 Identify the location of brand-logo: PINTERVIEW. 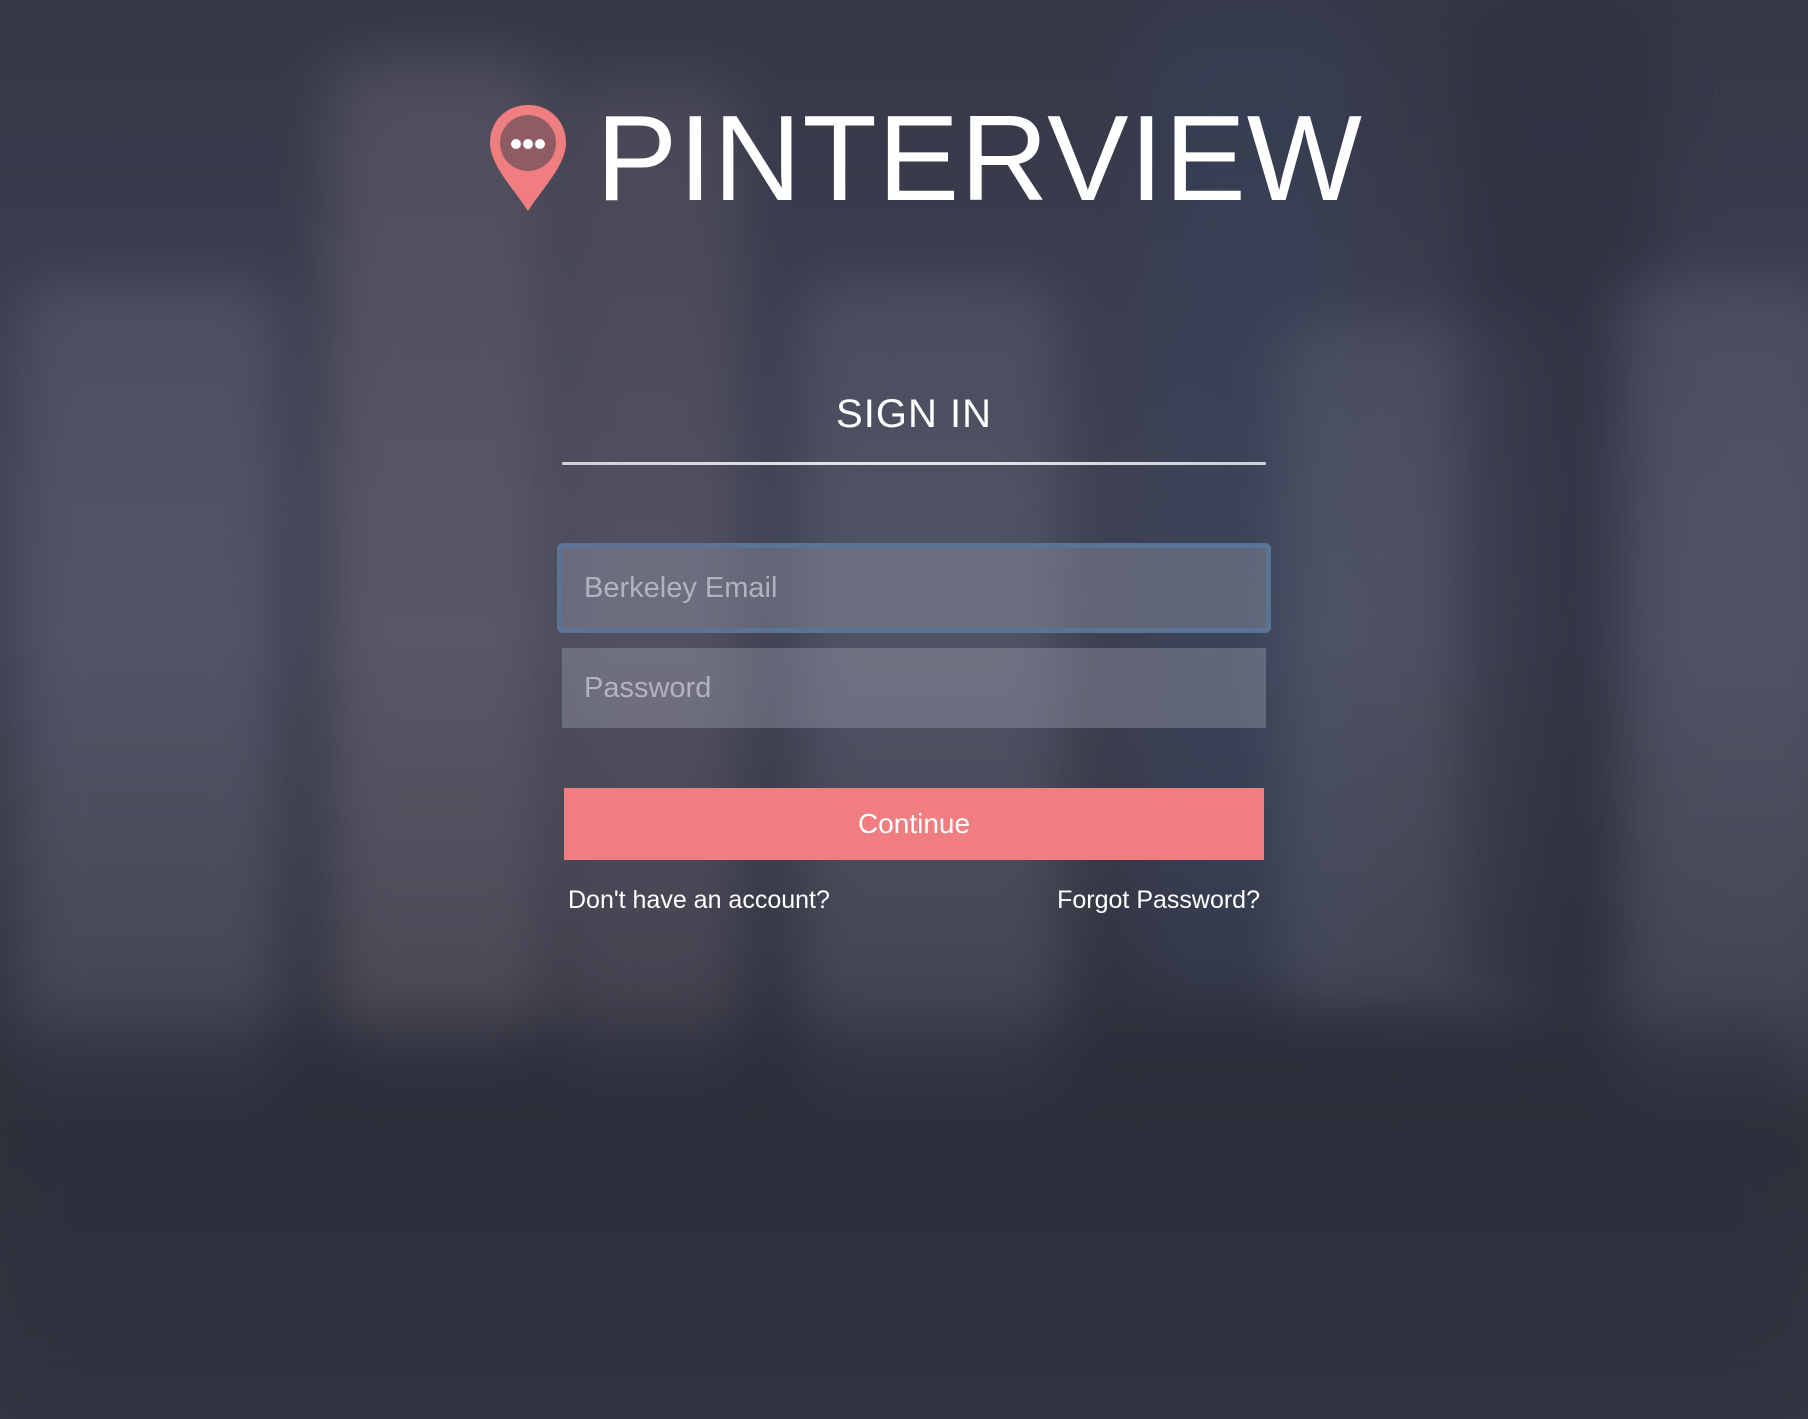
(925, 158).